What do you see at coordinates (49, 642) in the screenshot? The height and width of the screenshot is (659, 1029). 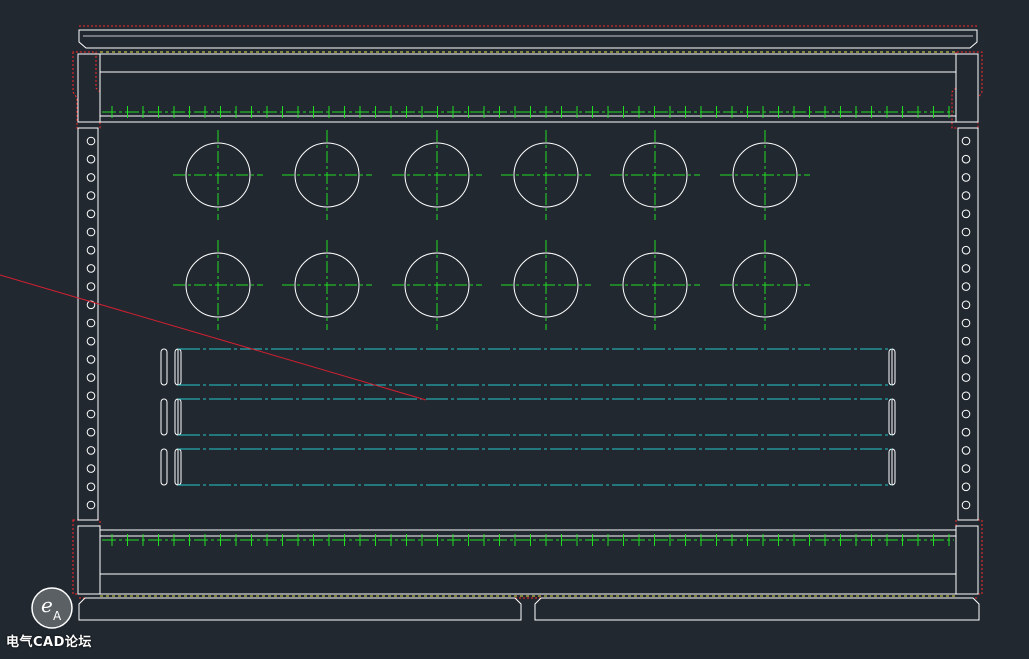 I see `watermark-text: 电气CAD论坛` at bounding box center [49, 642].